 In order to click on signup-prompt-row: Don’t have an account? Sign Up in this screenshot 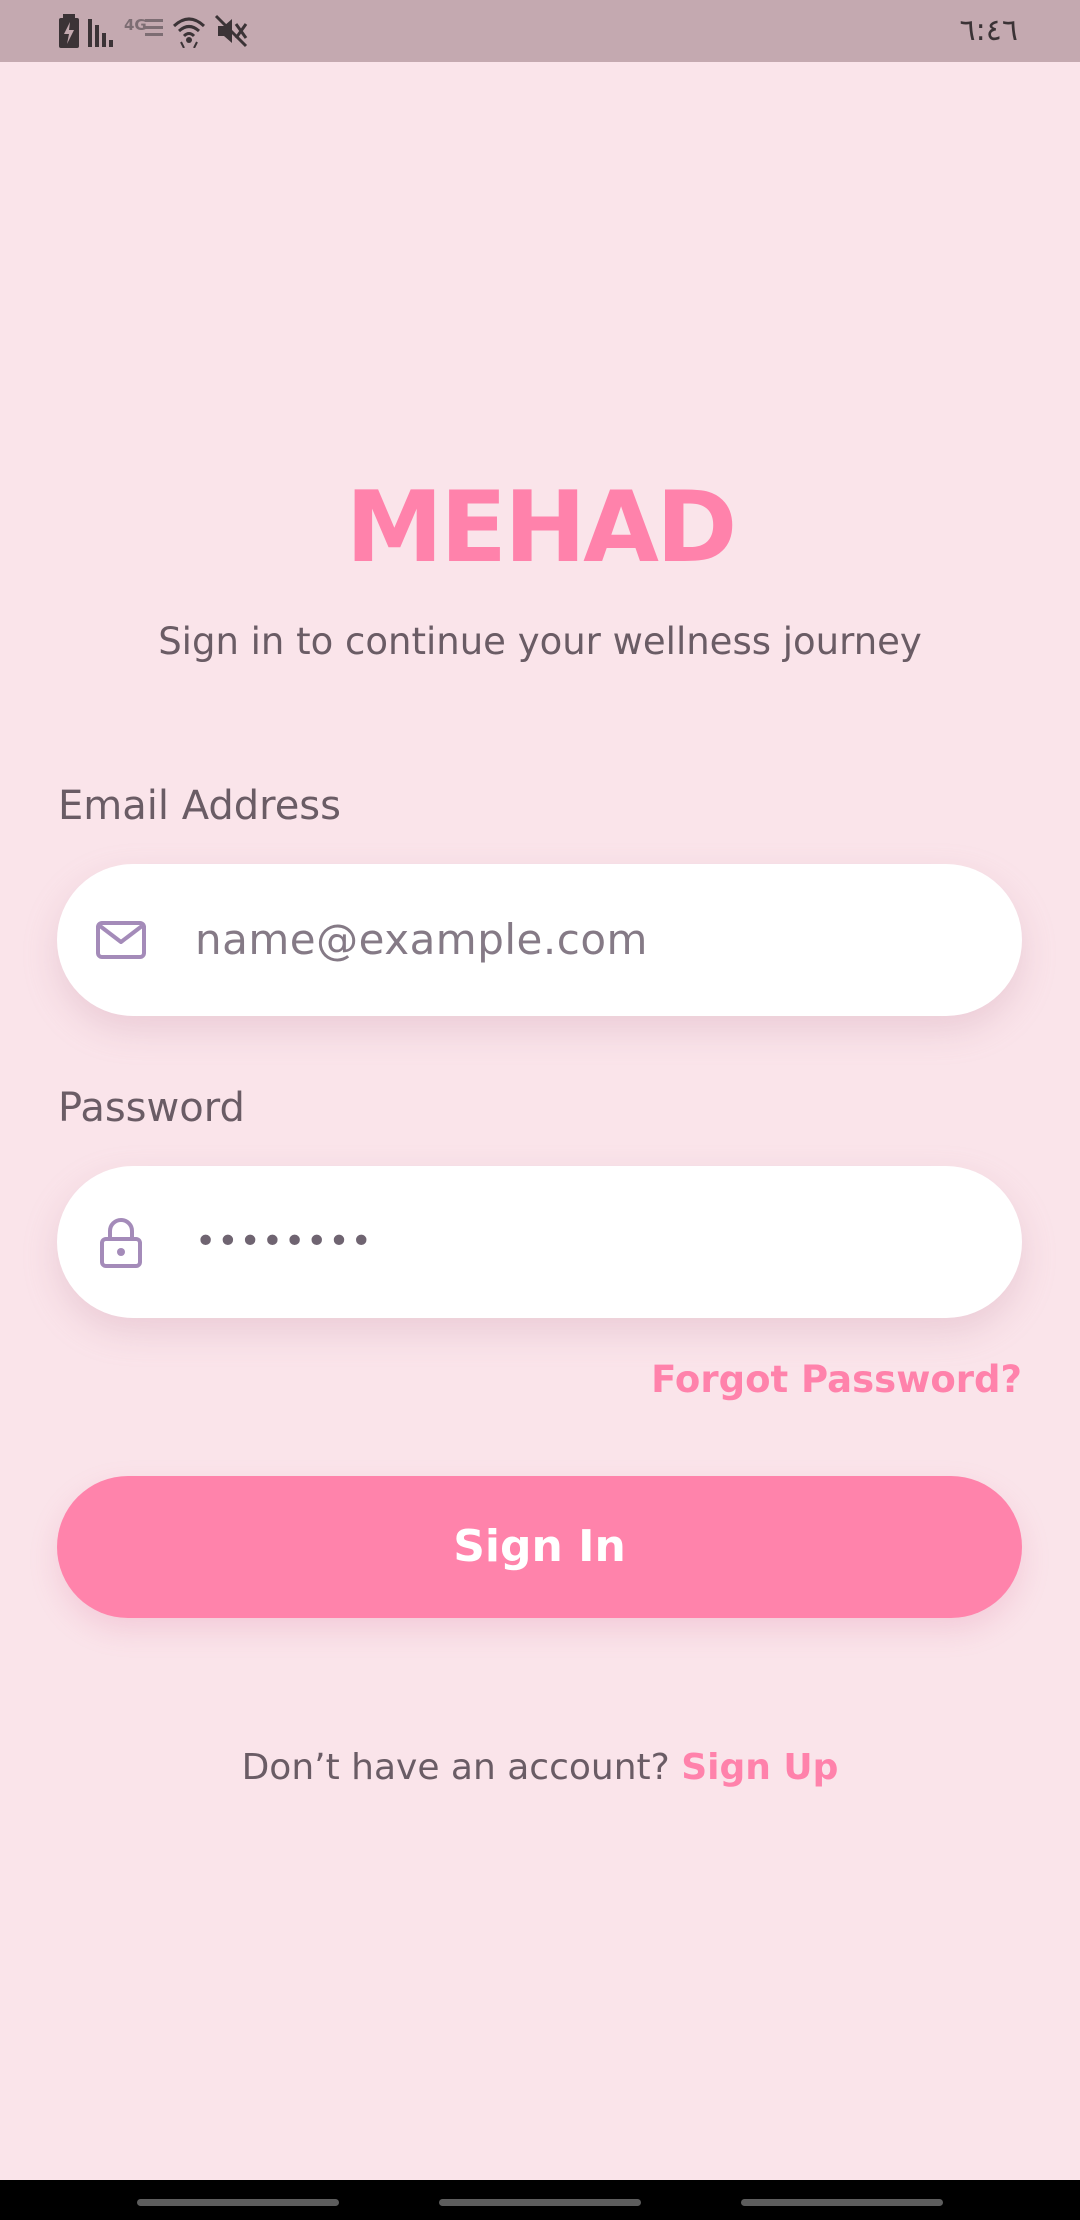, I will do `click(540, 1768)`.